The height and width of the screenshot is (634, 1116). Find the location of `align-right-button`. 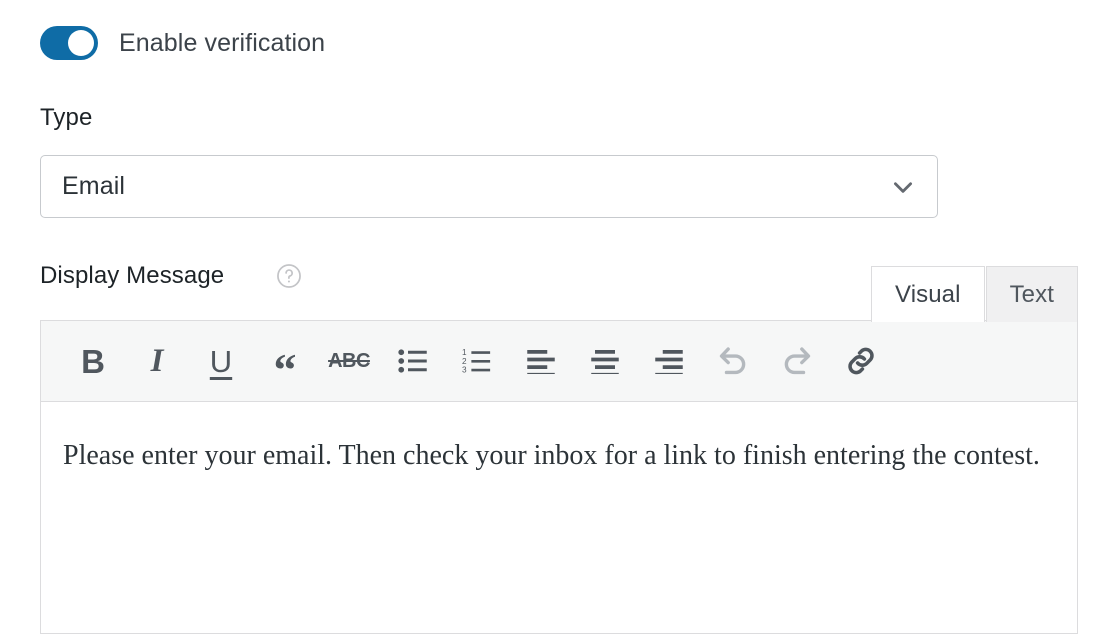

align-right-button is located at coordinates (669, 361).